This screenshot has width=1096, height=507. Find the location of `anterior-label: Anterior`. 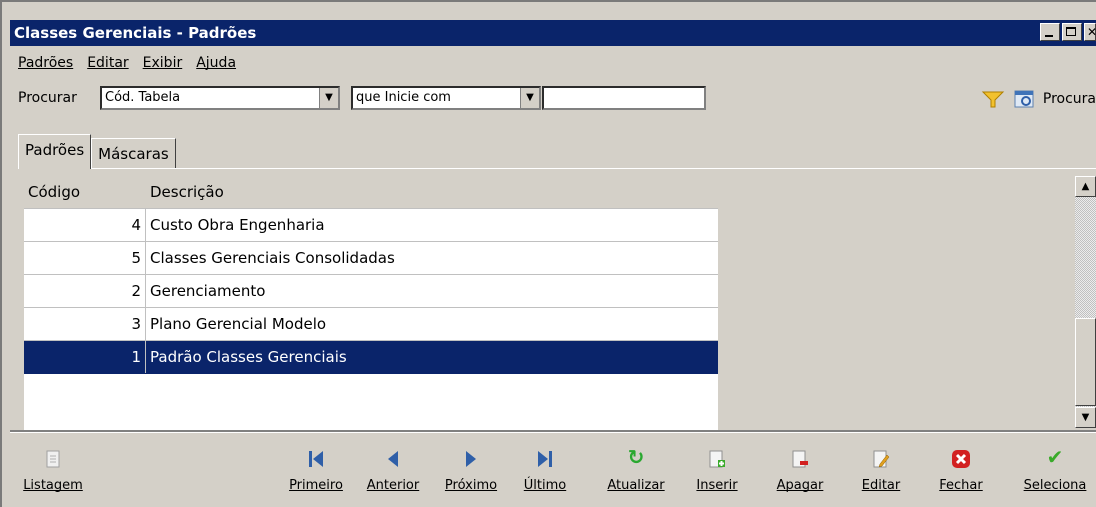

anterior-label: Anterior is located at coordinates (393, 485).